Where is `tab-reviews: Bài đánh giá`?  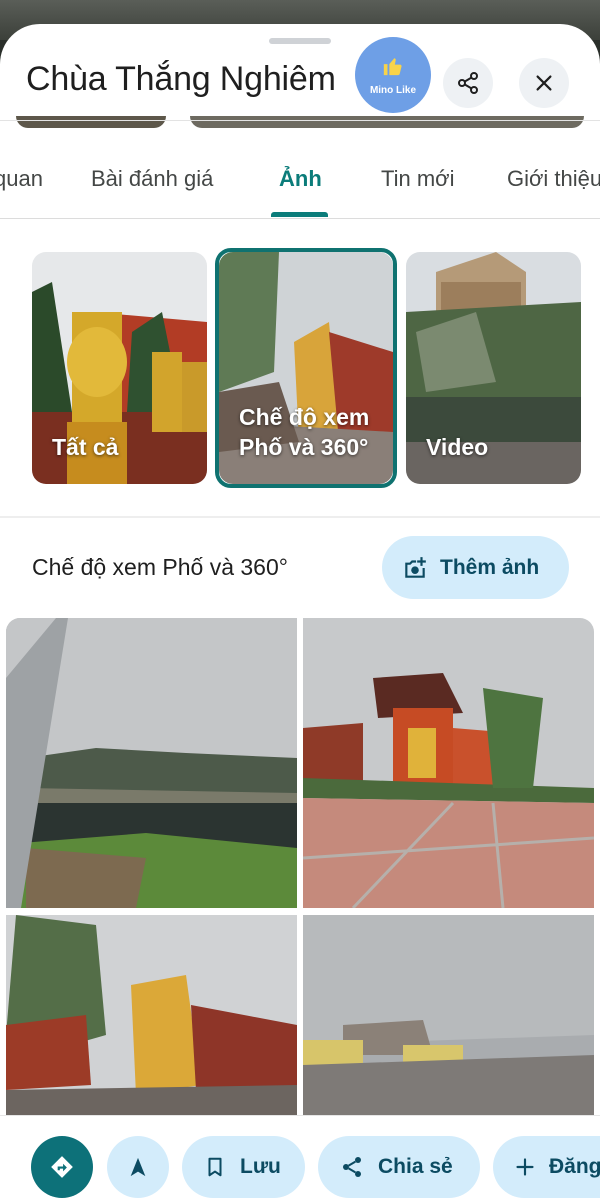 tab-reviews: Bài đánh giá is located at coordinates (152, 179).